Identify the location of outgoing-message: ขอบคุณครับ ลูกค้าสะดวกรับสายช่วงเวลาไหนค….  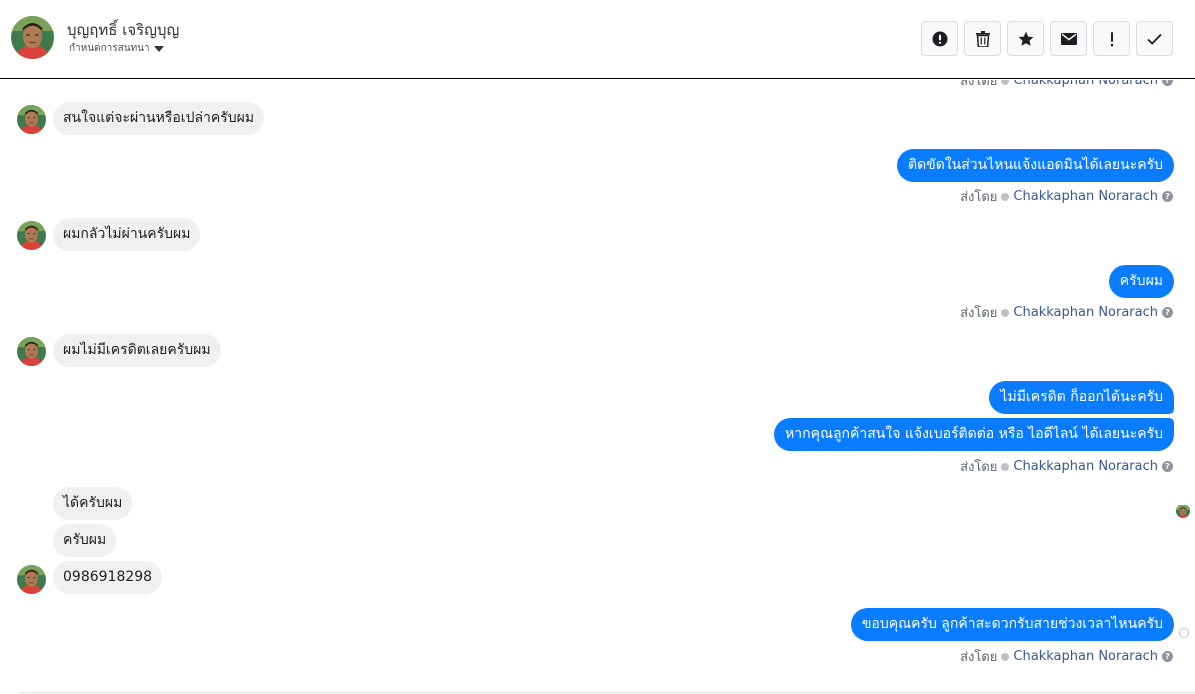
(1012, 624).